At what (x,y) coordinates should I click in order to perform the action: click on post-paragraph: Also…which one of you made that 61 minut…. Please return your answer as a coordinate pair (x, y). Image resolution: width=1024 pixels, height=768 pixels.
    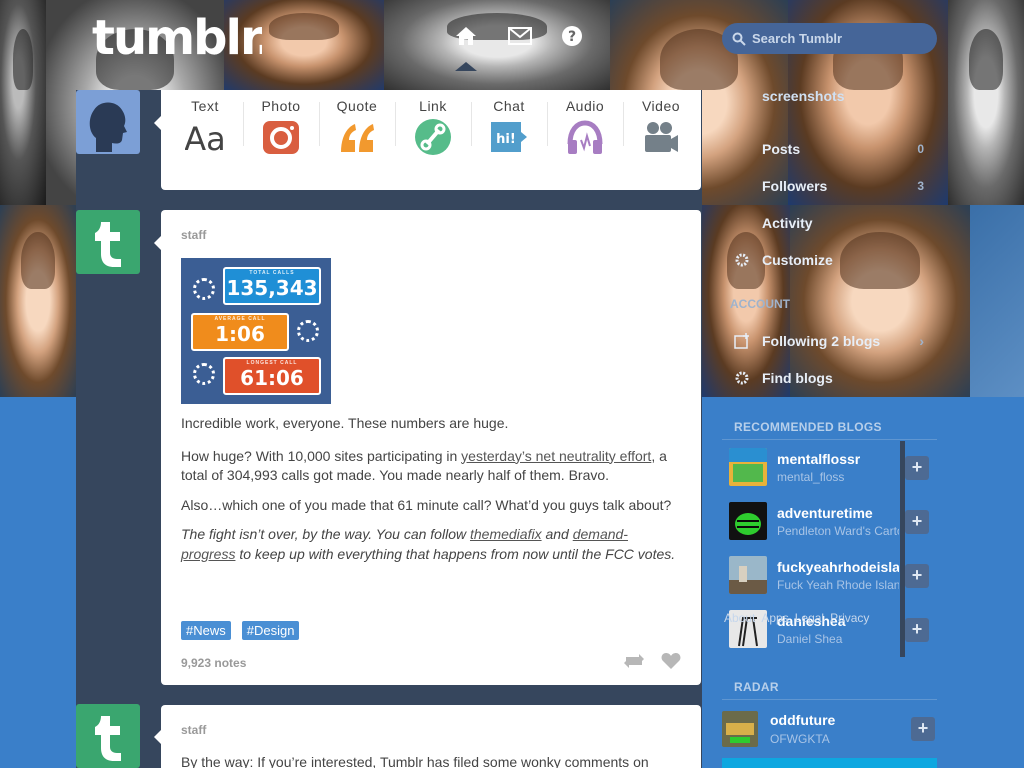
    Looking at the image, I should click on (426, 504).